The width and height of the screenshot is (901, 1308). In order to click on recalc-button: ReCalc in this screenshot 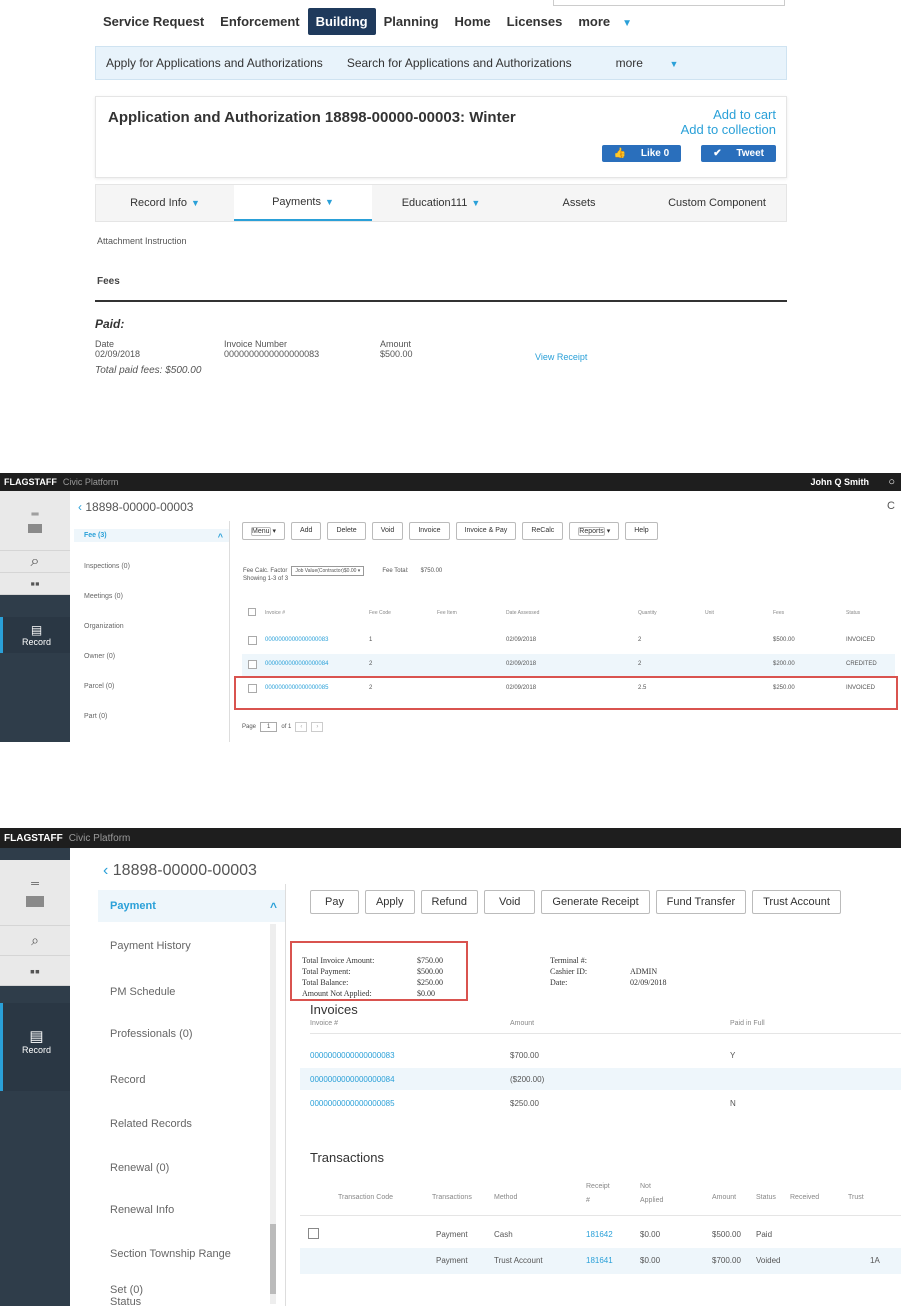, I will do `click(543, 531)`.